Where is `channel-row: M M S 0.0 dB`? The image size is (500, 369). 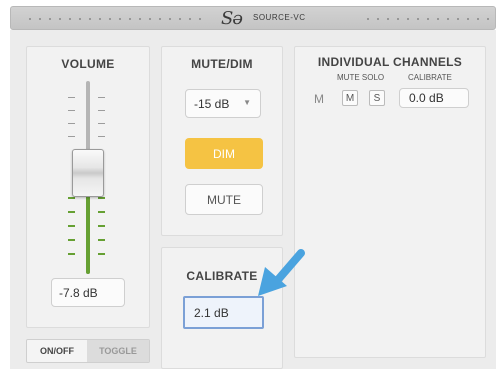 channel-row: M M S 0.0 dB is located at coordinates (391, 98).